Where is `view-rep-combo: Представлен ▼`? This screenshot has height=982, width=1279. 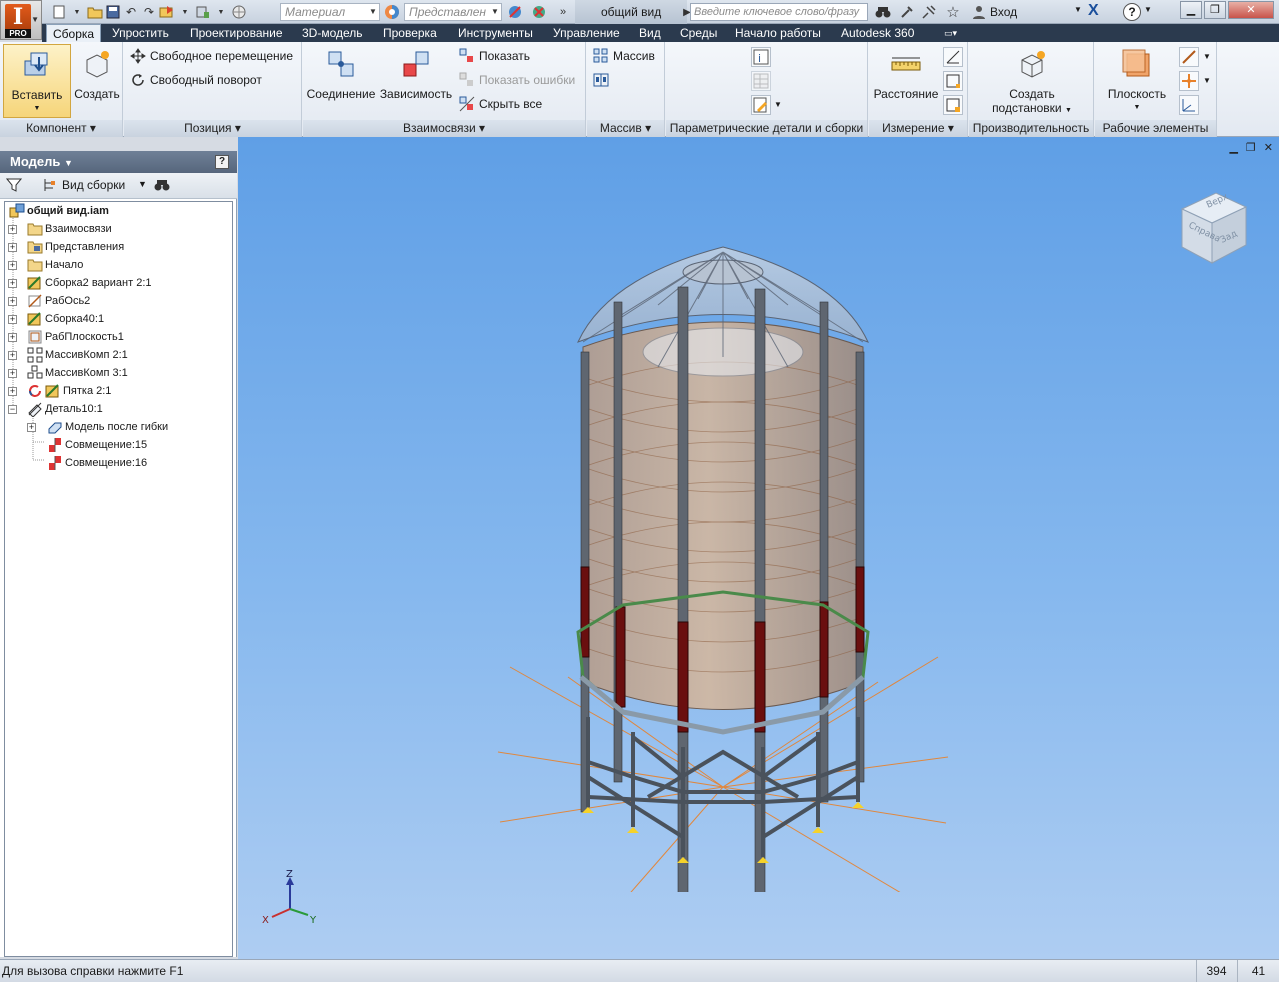 view-rep-combo: Представлен ▼ is located at coordinates (453, 12).